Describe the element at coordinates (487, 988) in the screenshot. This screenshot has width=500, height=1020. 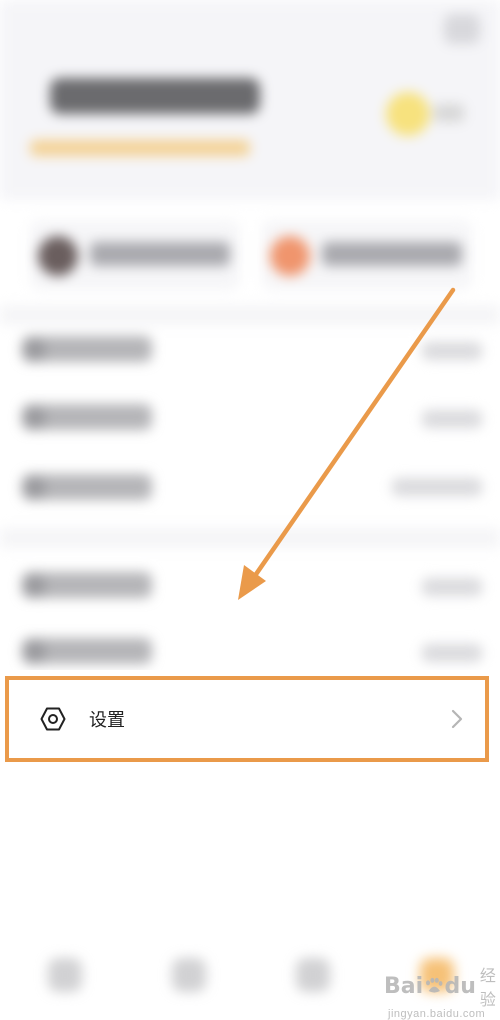
I see `watermark-brand-suffix: 经验` at that location.